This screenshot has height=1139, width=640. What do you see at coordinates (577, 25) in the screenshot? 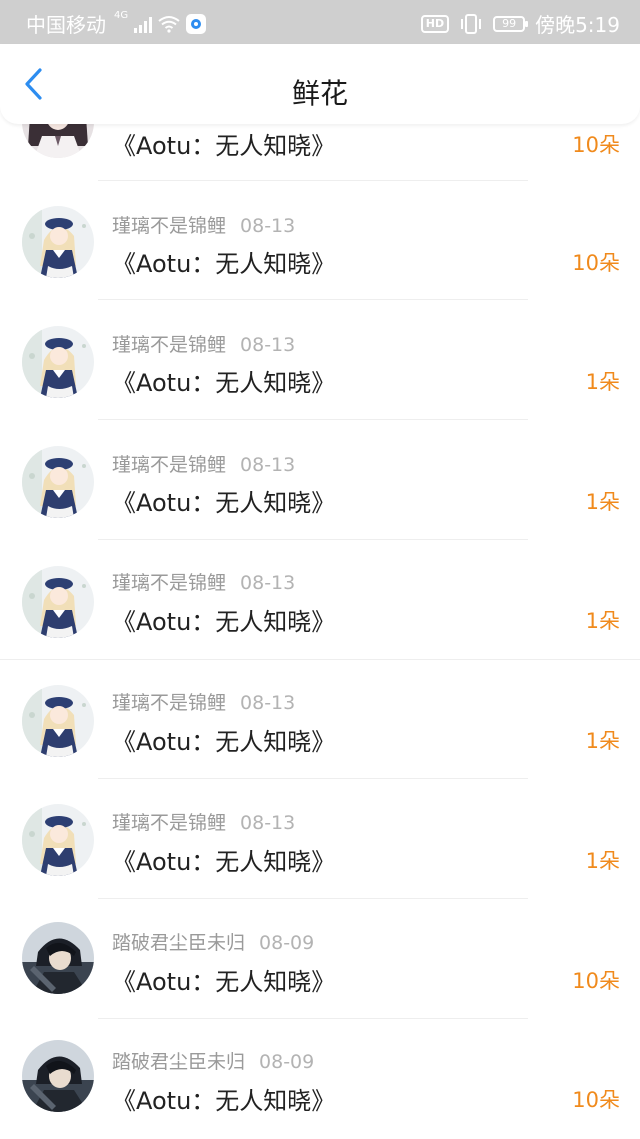
I see `clock: 傍晚5:19` at bounding box center [577, 25].